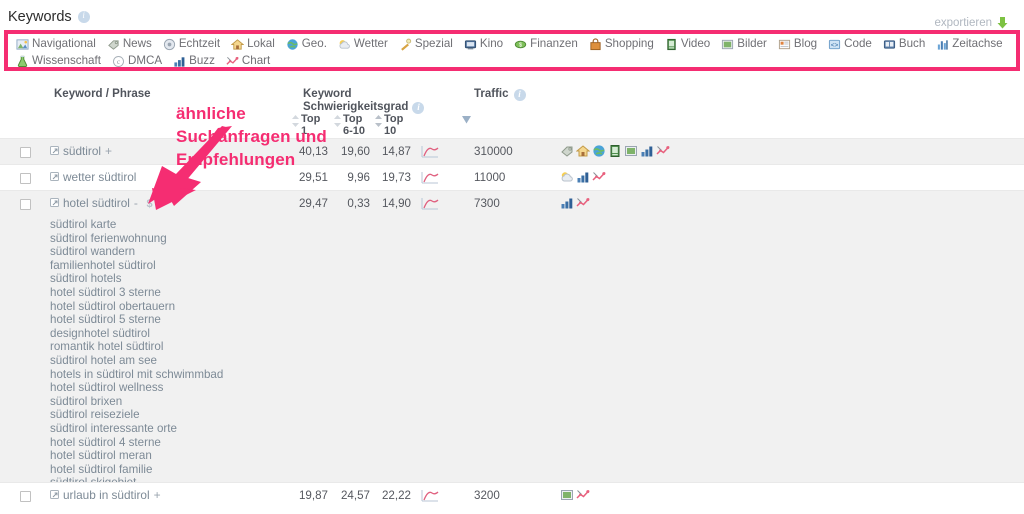 This screenshot has height=514, width=1024. What do you see at coordinates (295, 121) in the screenshot?
I see `sort-toggle-top1` at bounding box center [295, 121].